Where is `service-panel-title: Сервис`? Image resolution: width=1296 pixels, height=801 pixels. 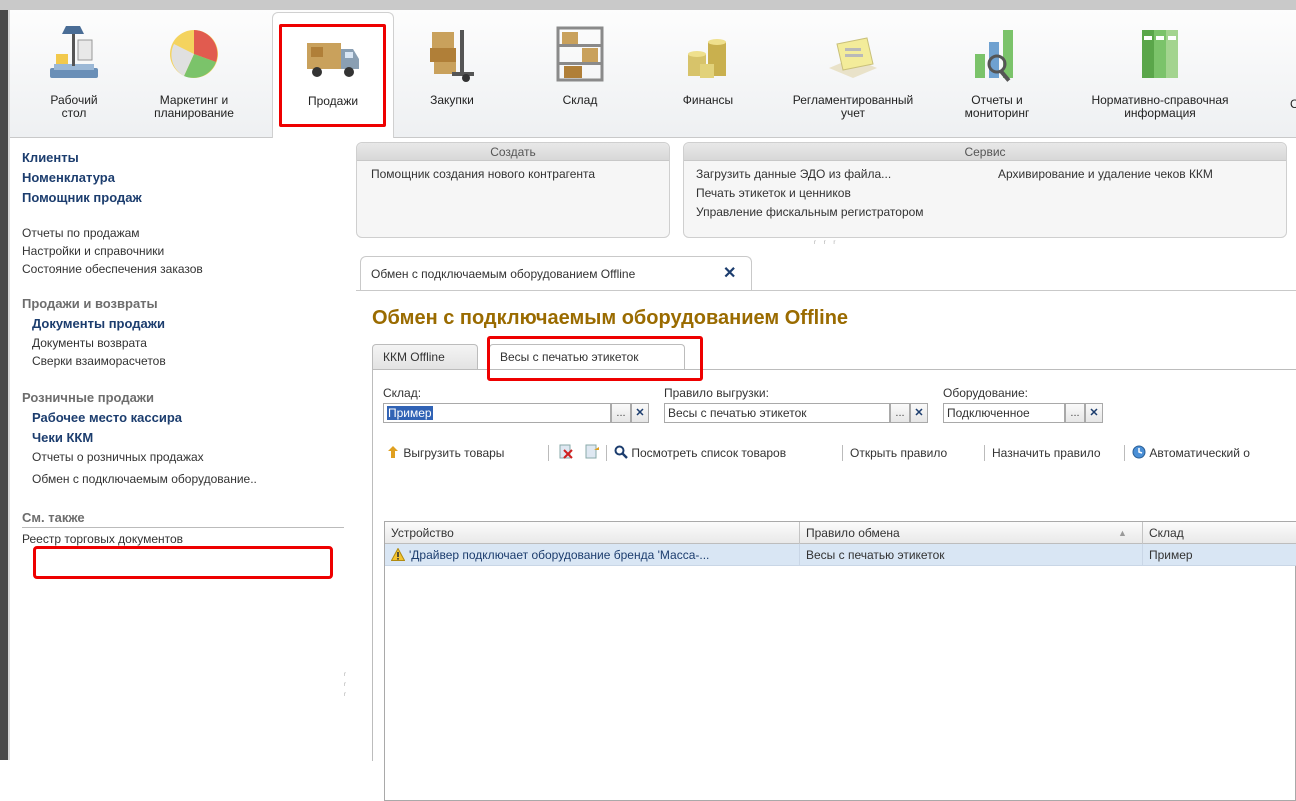 service-panel-title: Сервис is located at coordinates (985, 152).